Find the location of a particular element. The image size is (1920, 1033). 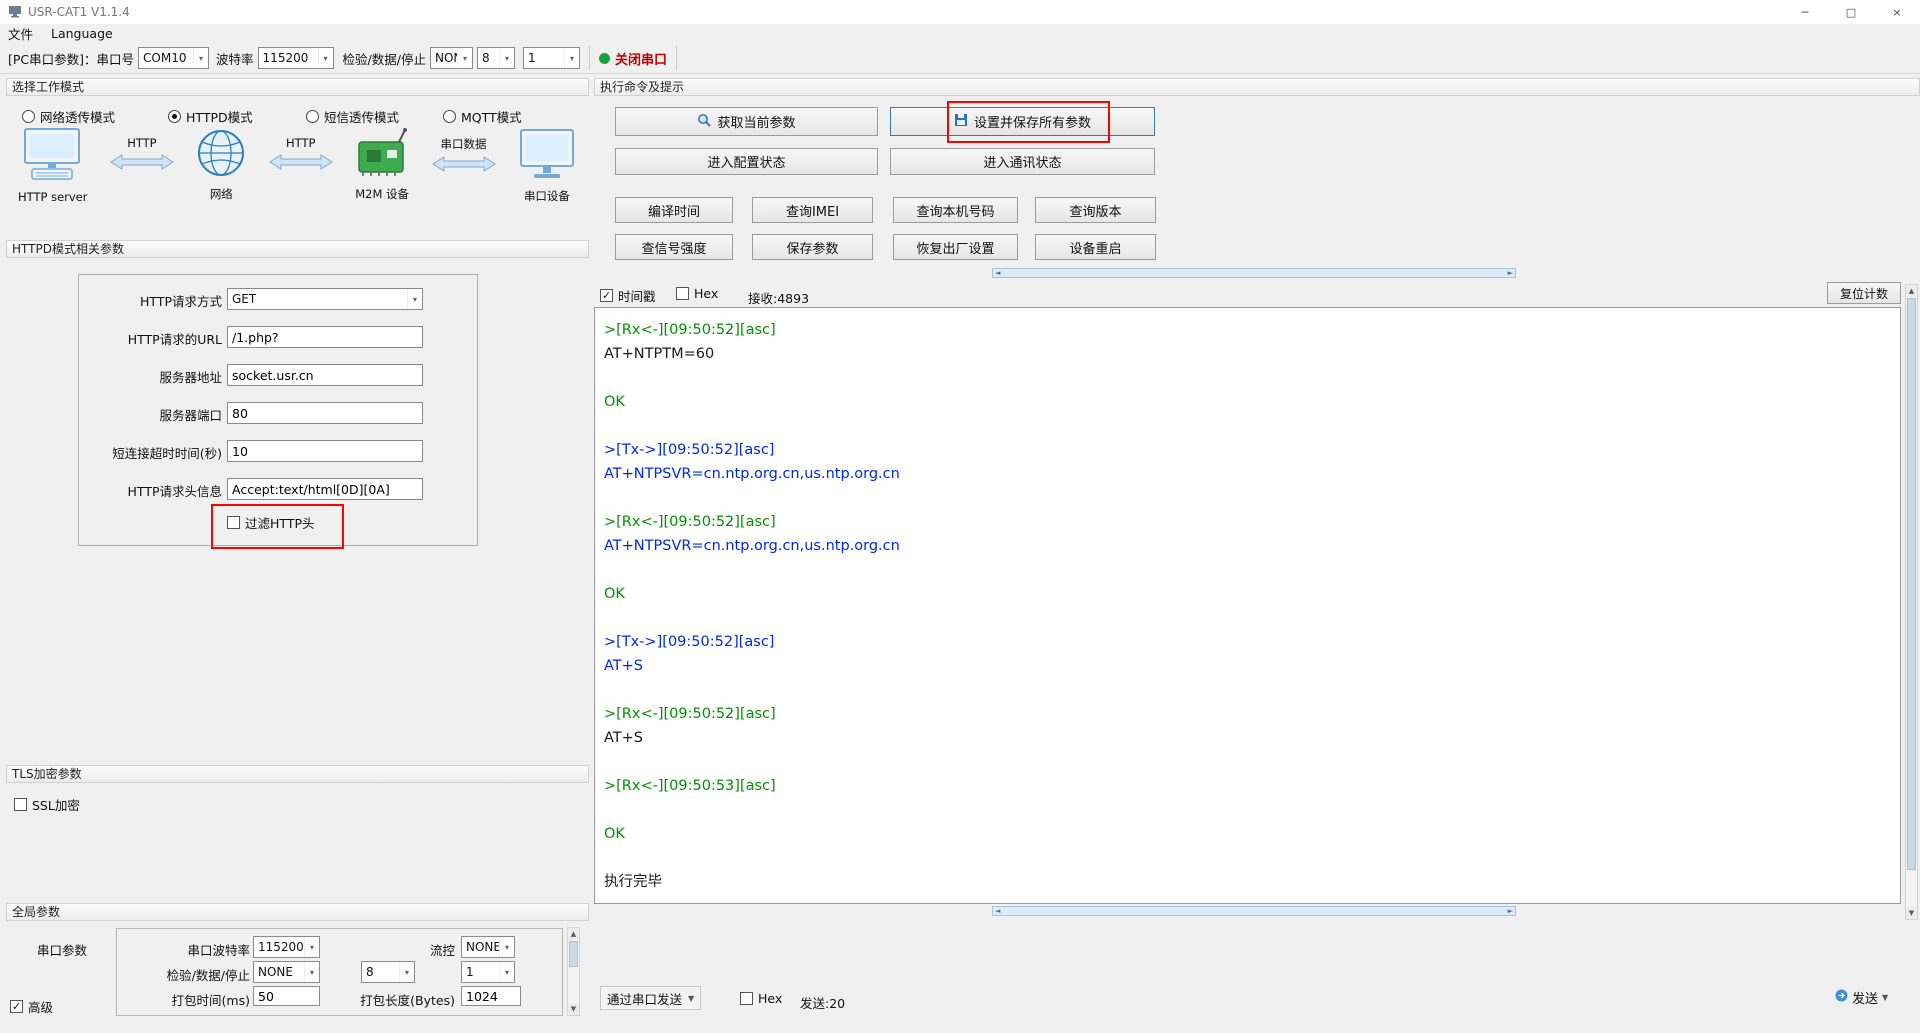

log-vertical-scrollbar: ▲ ▼ is located at coordinates (1911, 602).